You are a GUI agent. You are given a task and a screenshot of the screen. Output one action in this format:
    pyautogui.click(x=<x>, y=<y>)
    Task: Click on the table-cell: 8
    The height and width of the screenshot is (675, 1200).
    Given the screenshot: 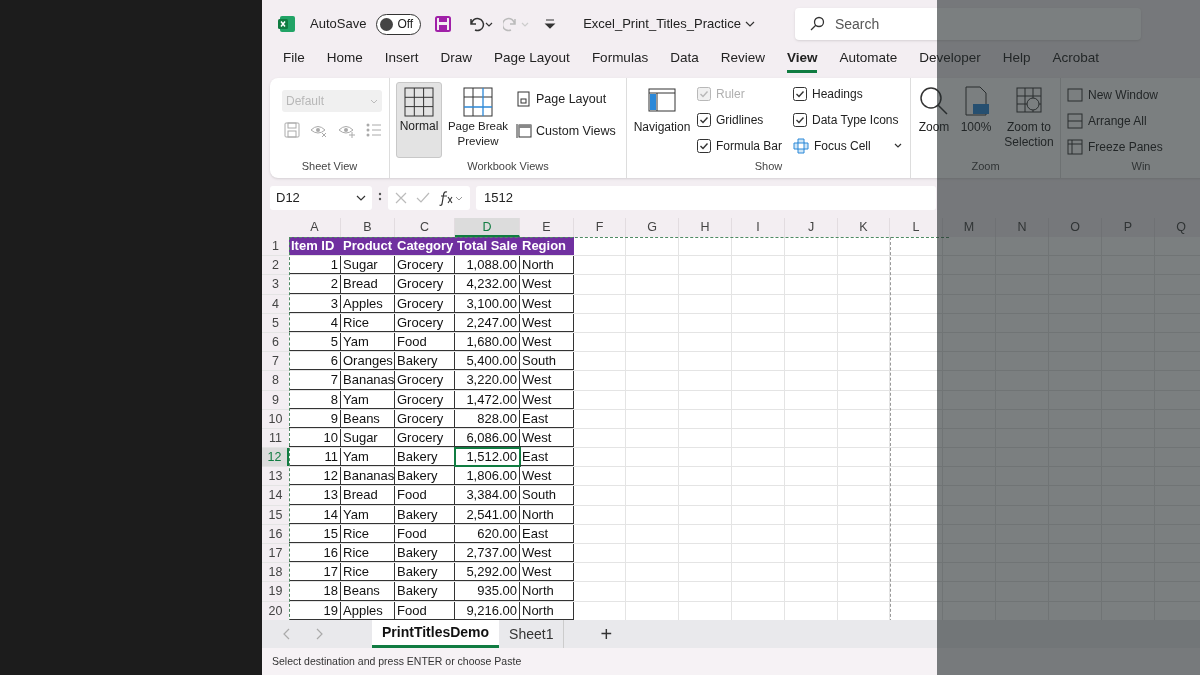 What is the action you would take?
    pyautogui.click(x=315, y=399)
    